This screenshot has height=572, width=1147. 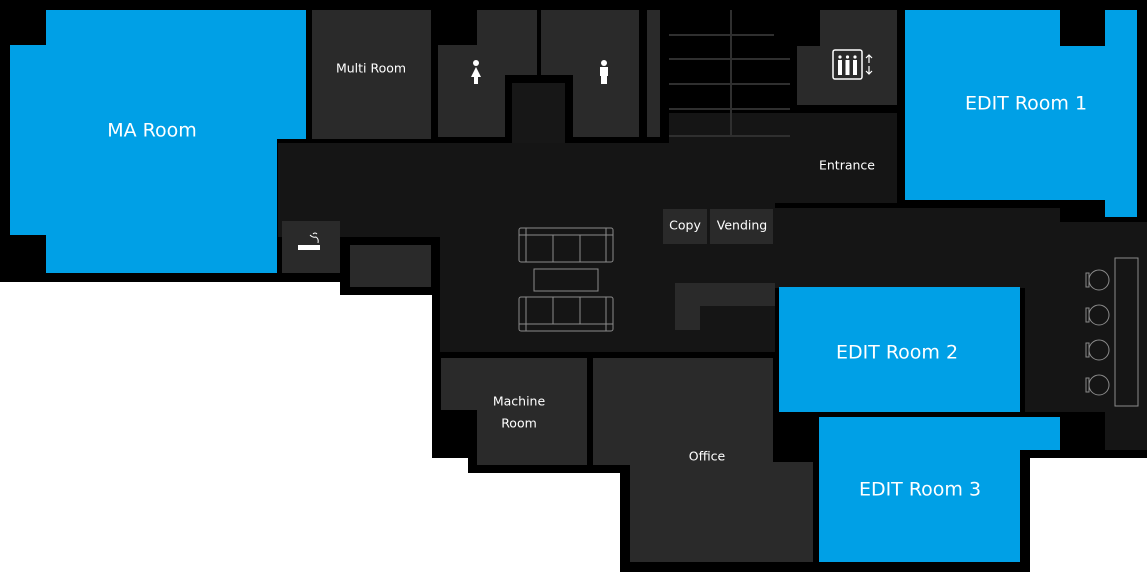 What do you see at coordinates (519, 401) in the screenshot?
I see `machine-room-label-line1: Machine` at bounding box center [519, 401].